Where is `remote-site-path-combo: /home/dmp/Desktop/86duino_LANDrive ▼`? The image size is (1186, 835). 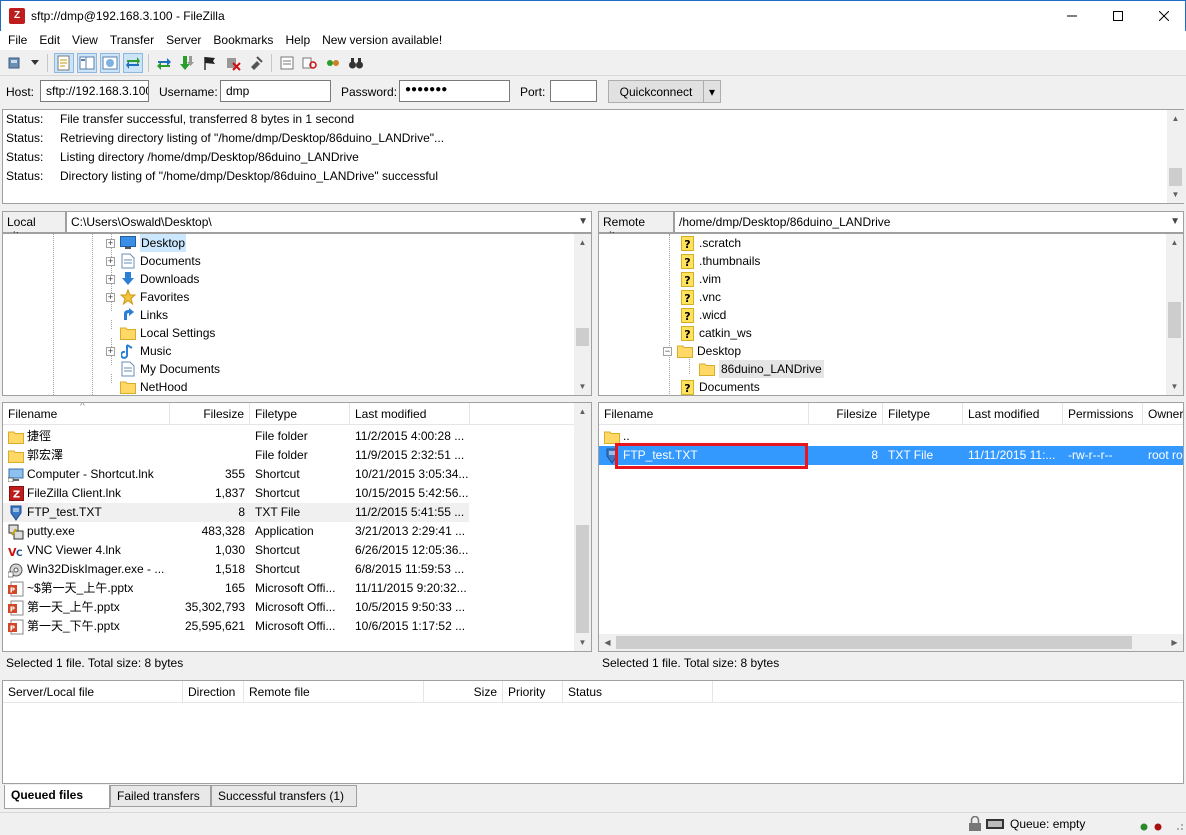 remote-site-path-combo: /home/dmp/Desktop/86duino_LANDrive ▼ is located at coordinates (929, 222).